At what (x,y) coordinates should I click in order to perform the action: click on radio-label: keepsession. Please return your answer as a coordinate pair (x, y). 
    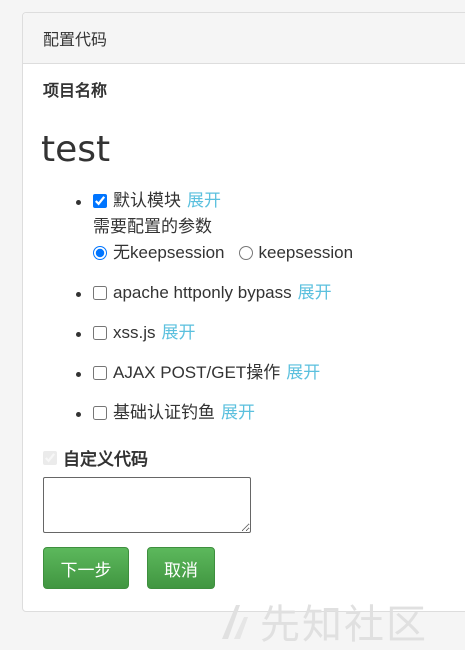
    Looking at the image, I should click on (306, 252).